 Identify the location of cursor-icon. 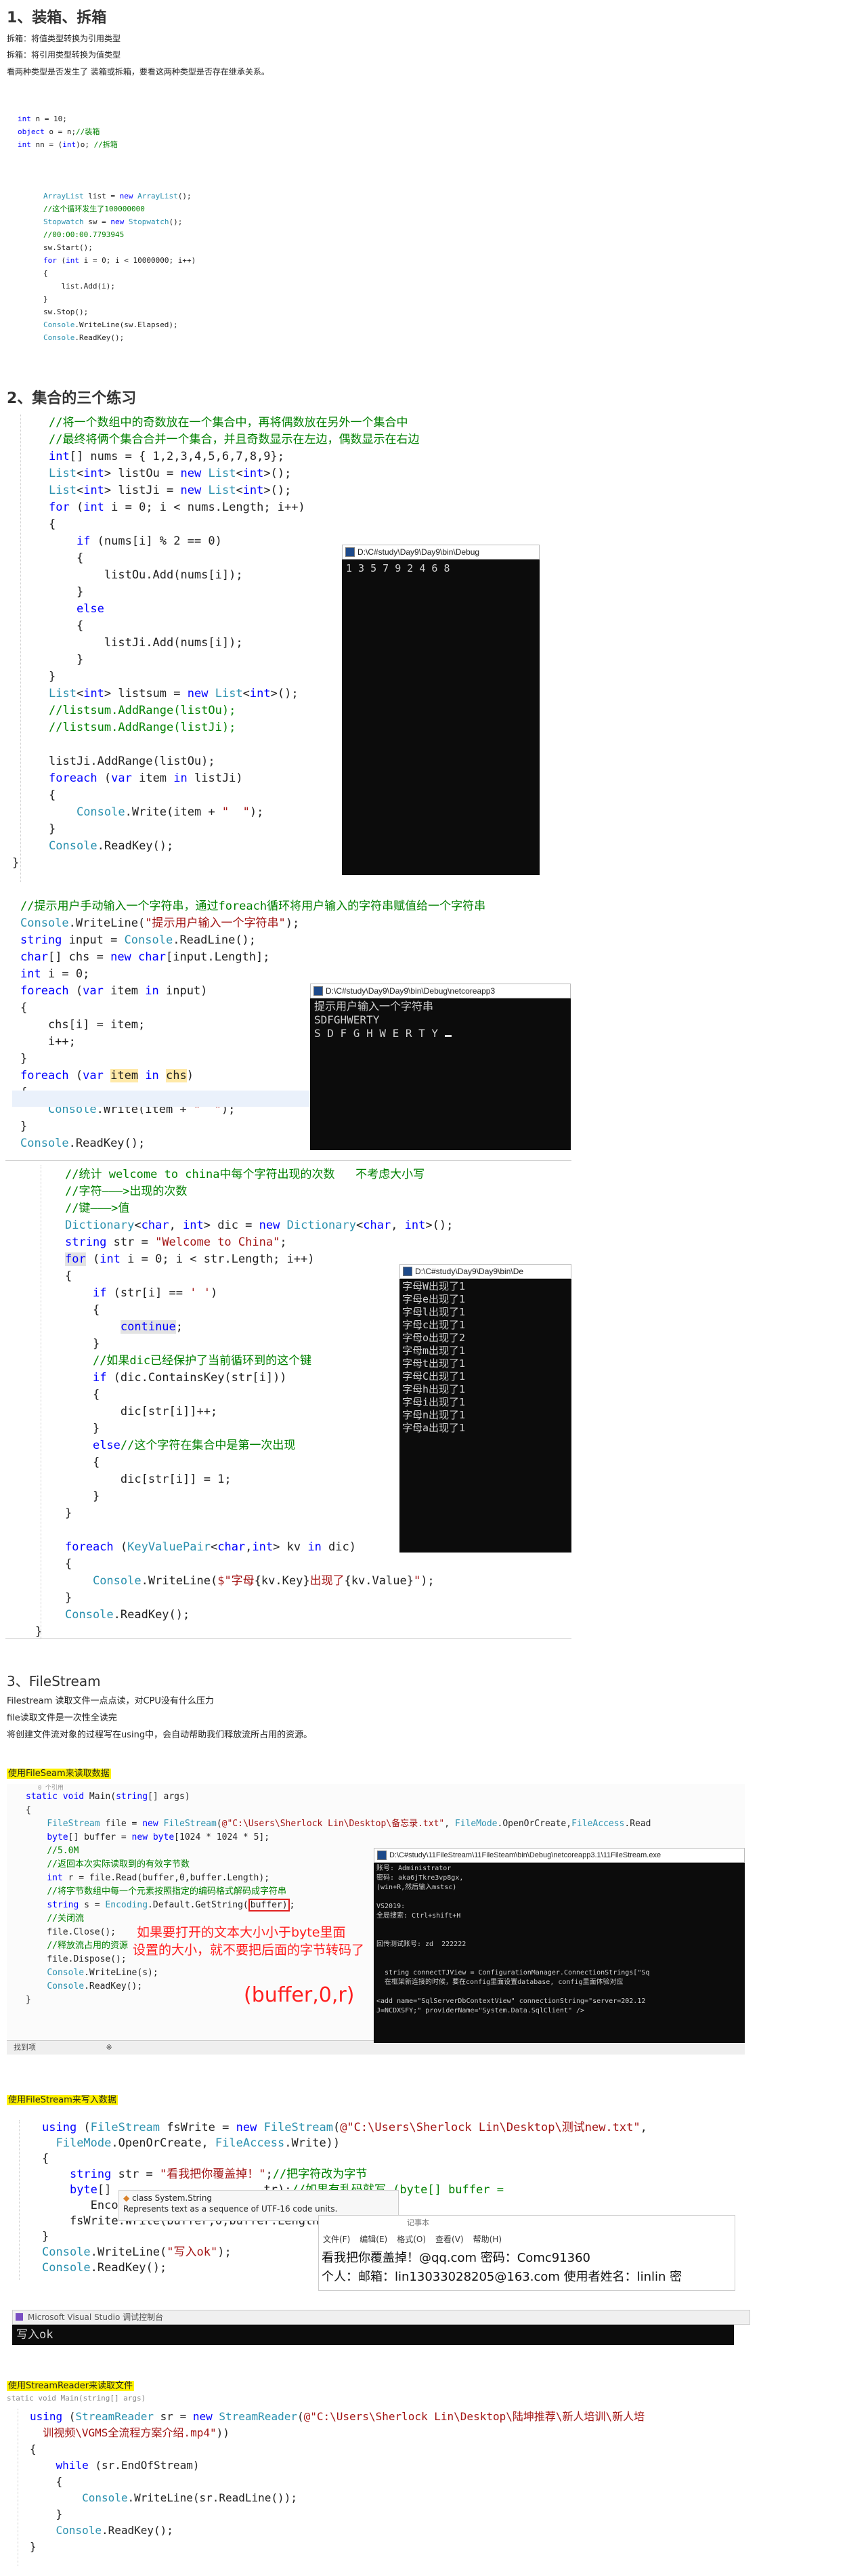
(448, 1036).